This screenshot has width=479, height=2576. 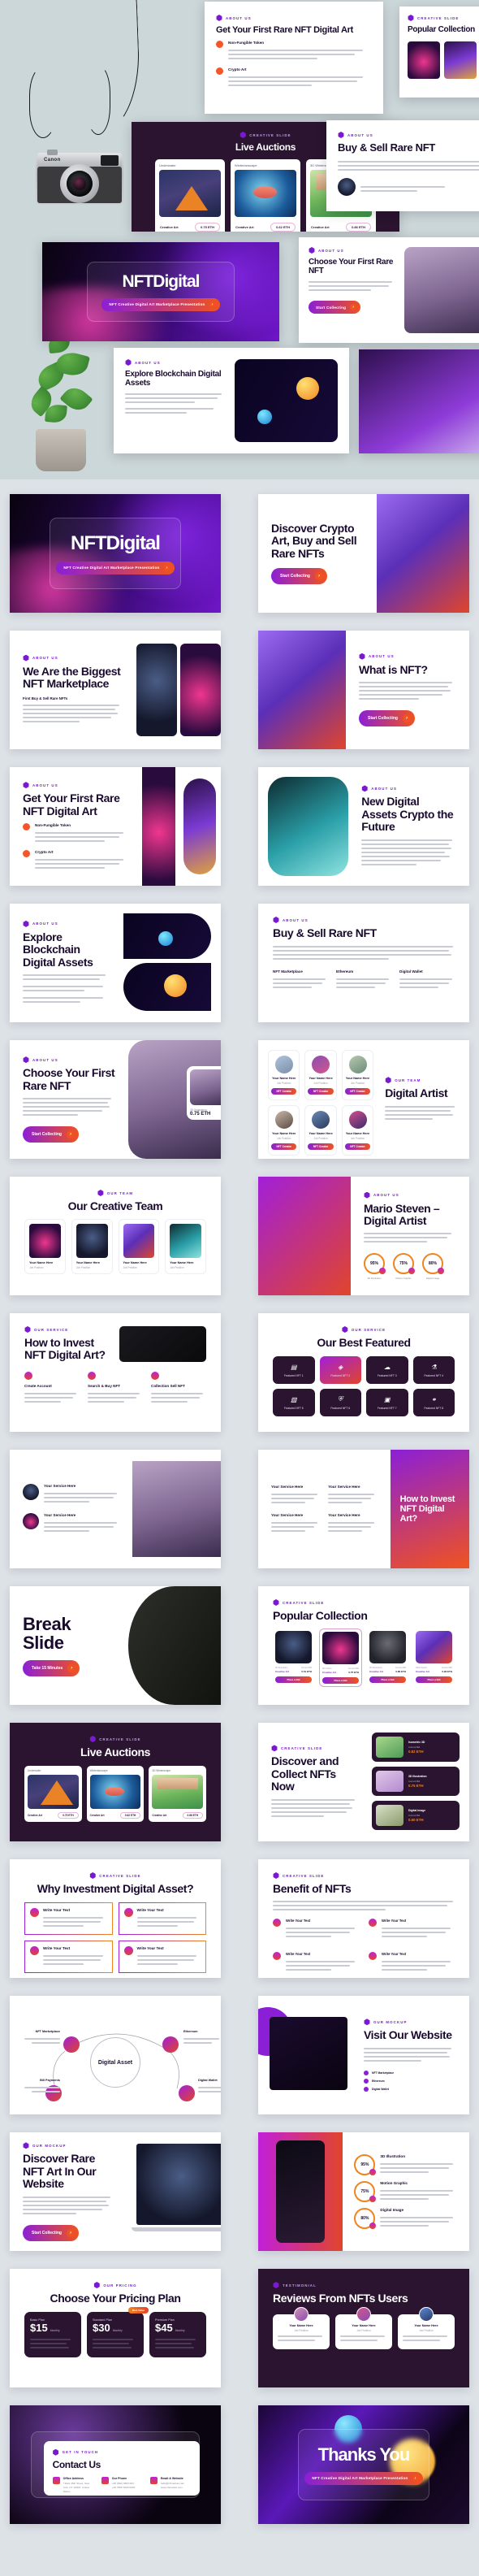 I want to click on collect-item: Digital Image Current Bid 0.50 ETH, so click(x=416, y=1815).